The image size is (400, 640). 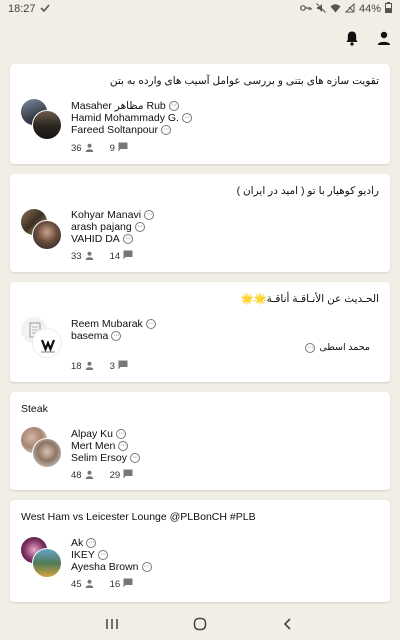 I want to click on member-name: Alpay Ku, so click(x=92, y=434).